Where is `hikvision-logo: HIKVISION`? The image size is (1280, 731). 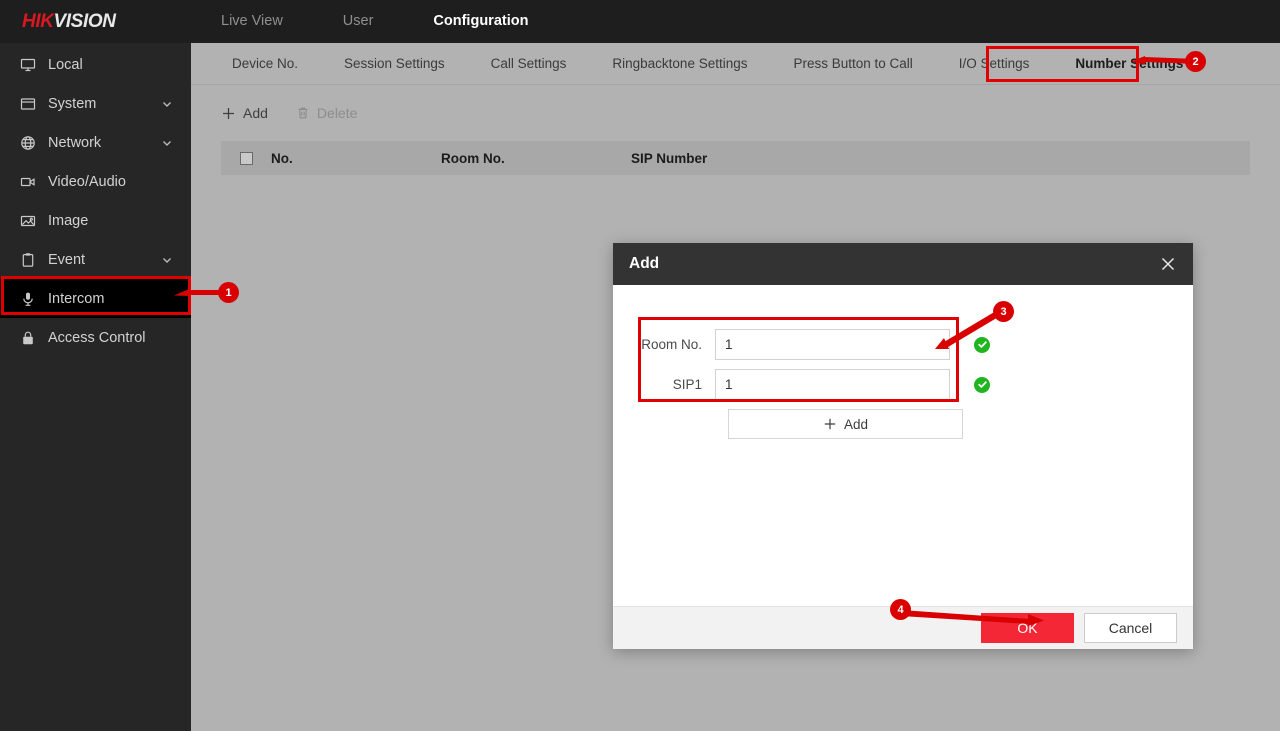
hikvision-logo: HIKVISION is located at coordinates (95, 22).